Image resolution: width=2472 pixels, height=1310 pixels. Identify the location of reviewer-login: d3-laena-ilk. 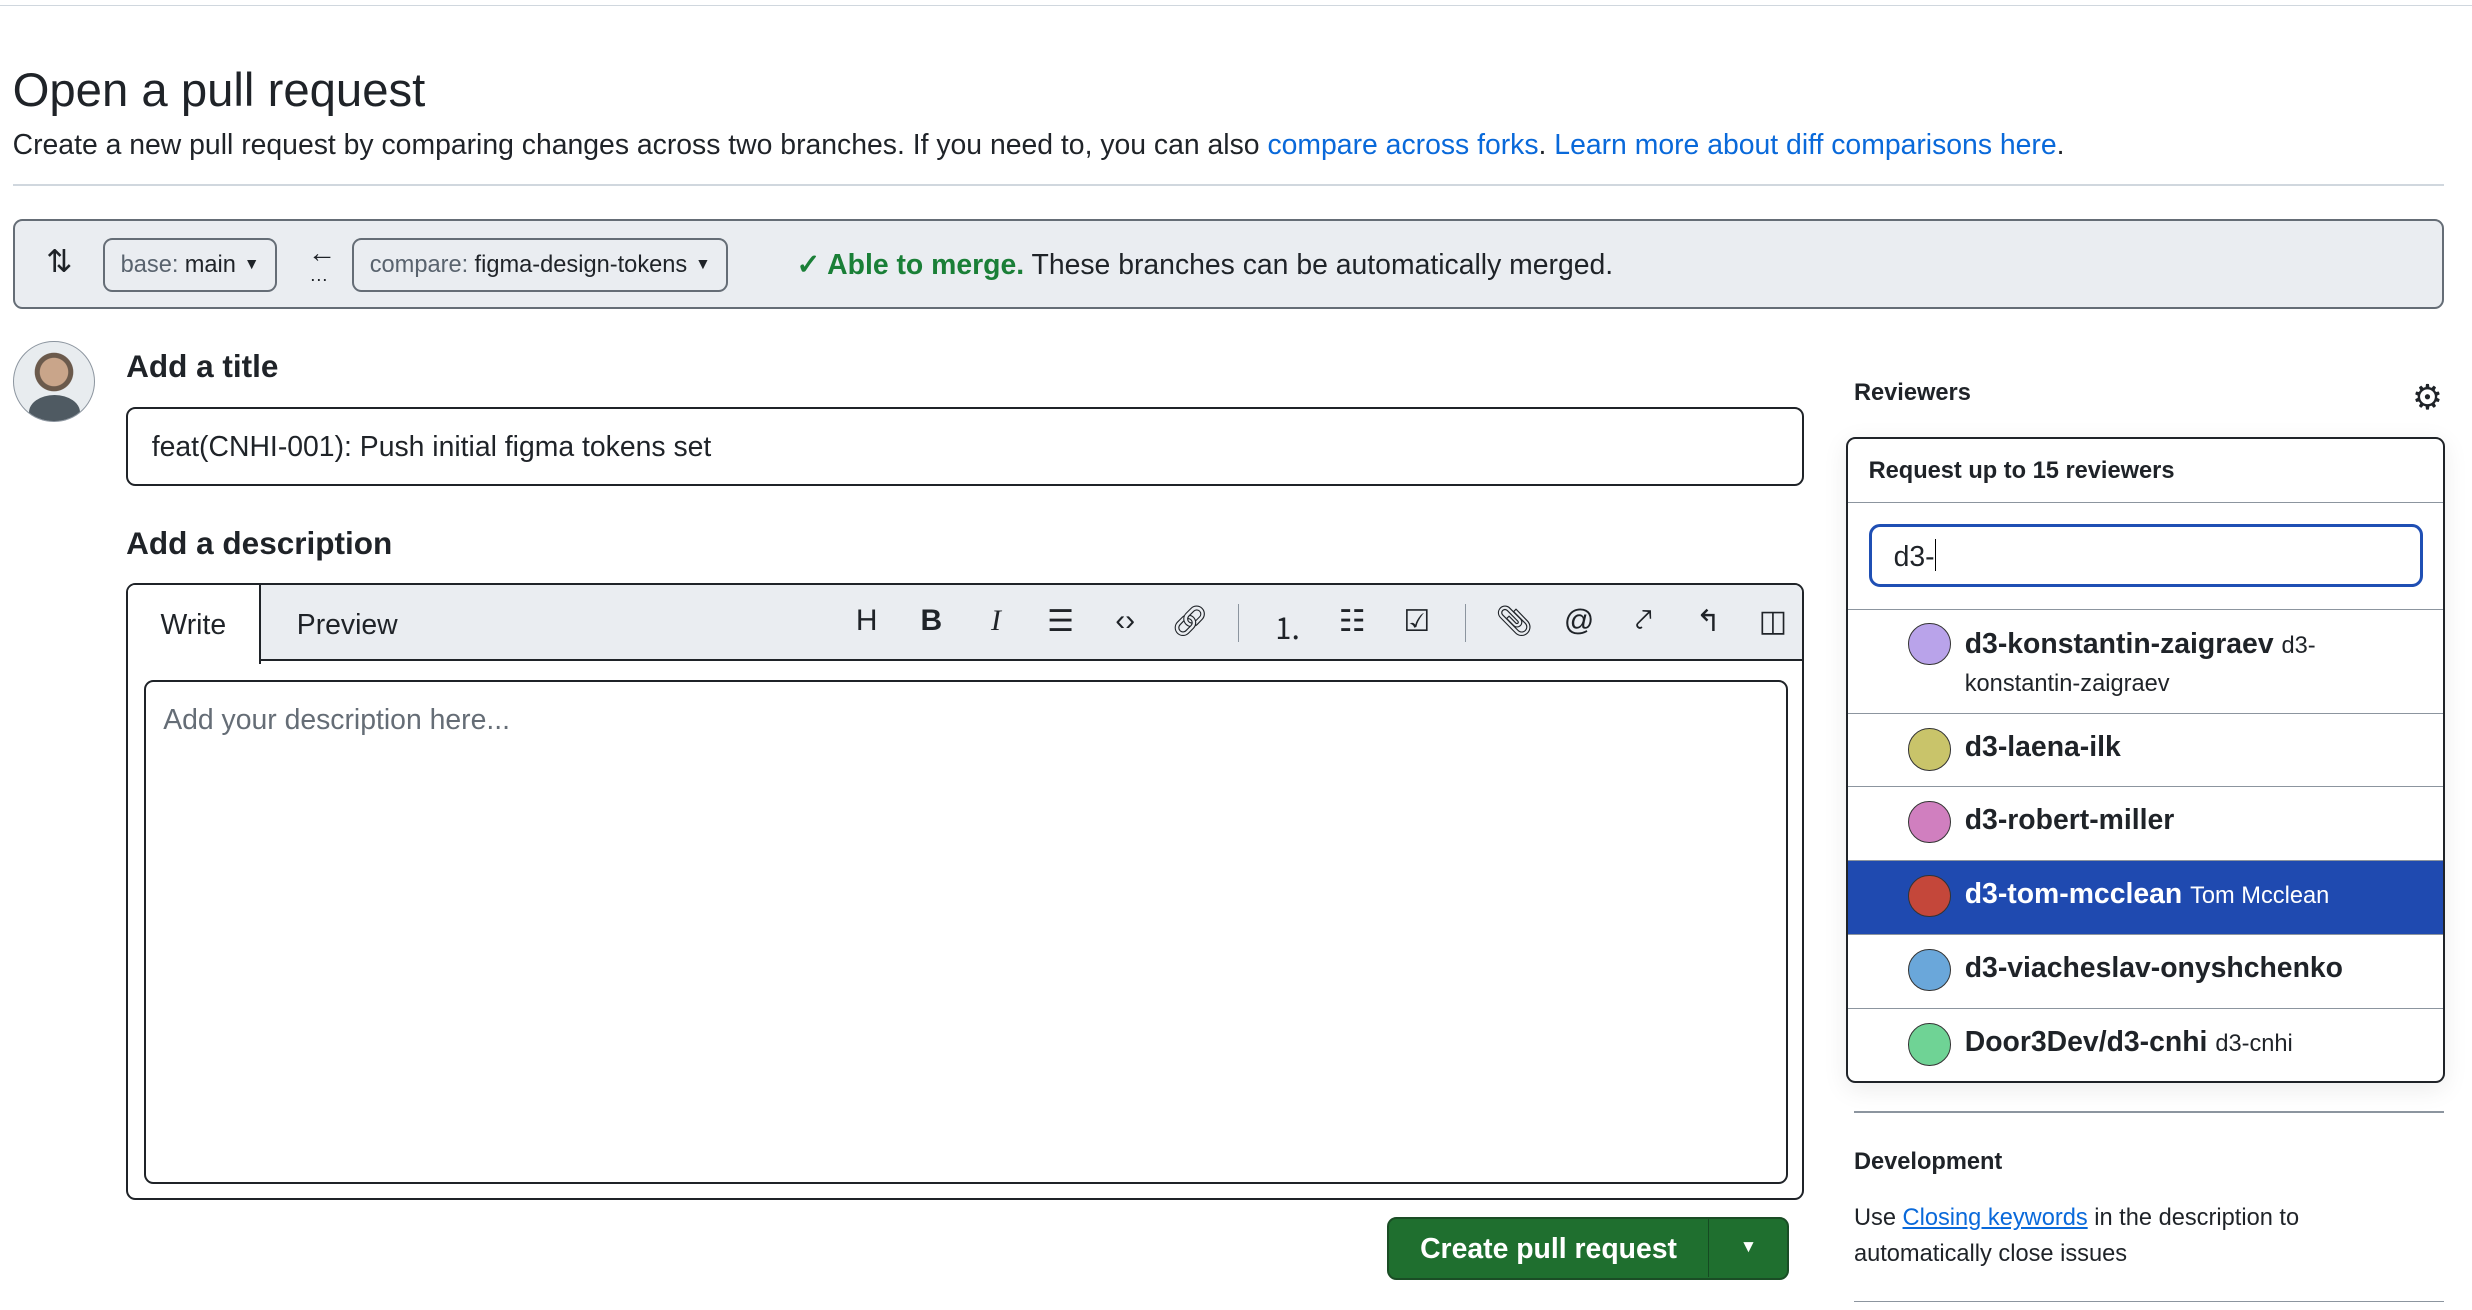
(2042, 747).